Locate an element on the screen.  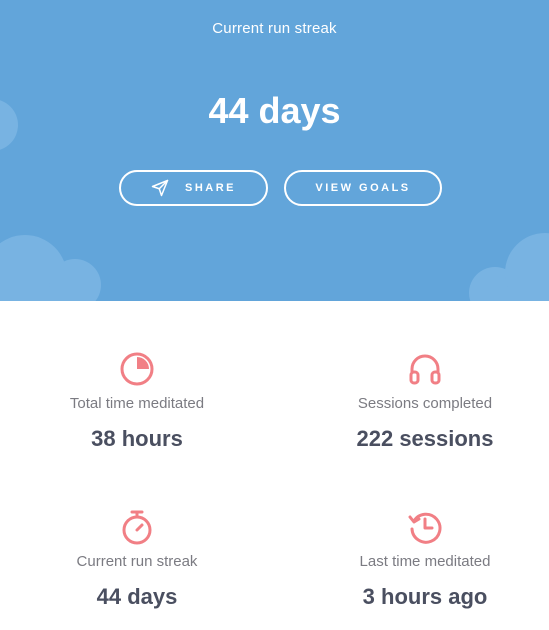
streak-label: Current run streak is located at coordinates (274, 28).